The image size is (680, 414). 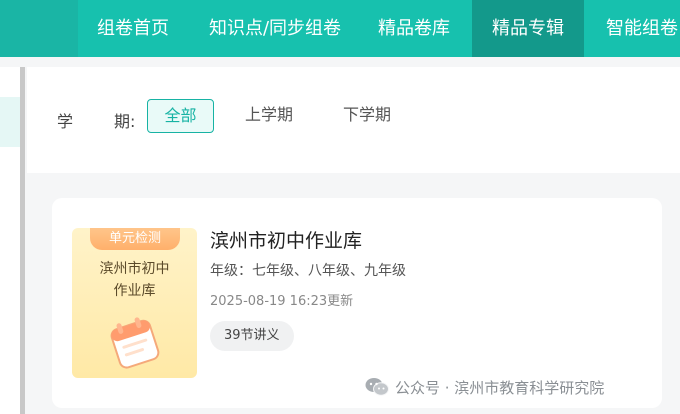 I want to click on top-navigation: 组卷首页 知识点/同步组卷 精品卷库 精品专辑 智能组卷, so click(x=340, y=28).